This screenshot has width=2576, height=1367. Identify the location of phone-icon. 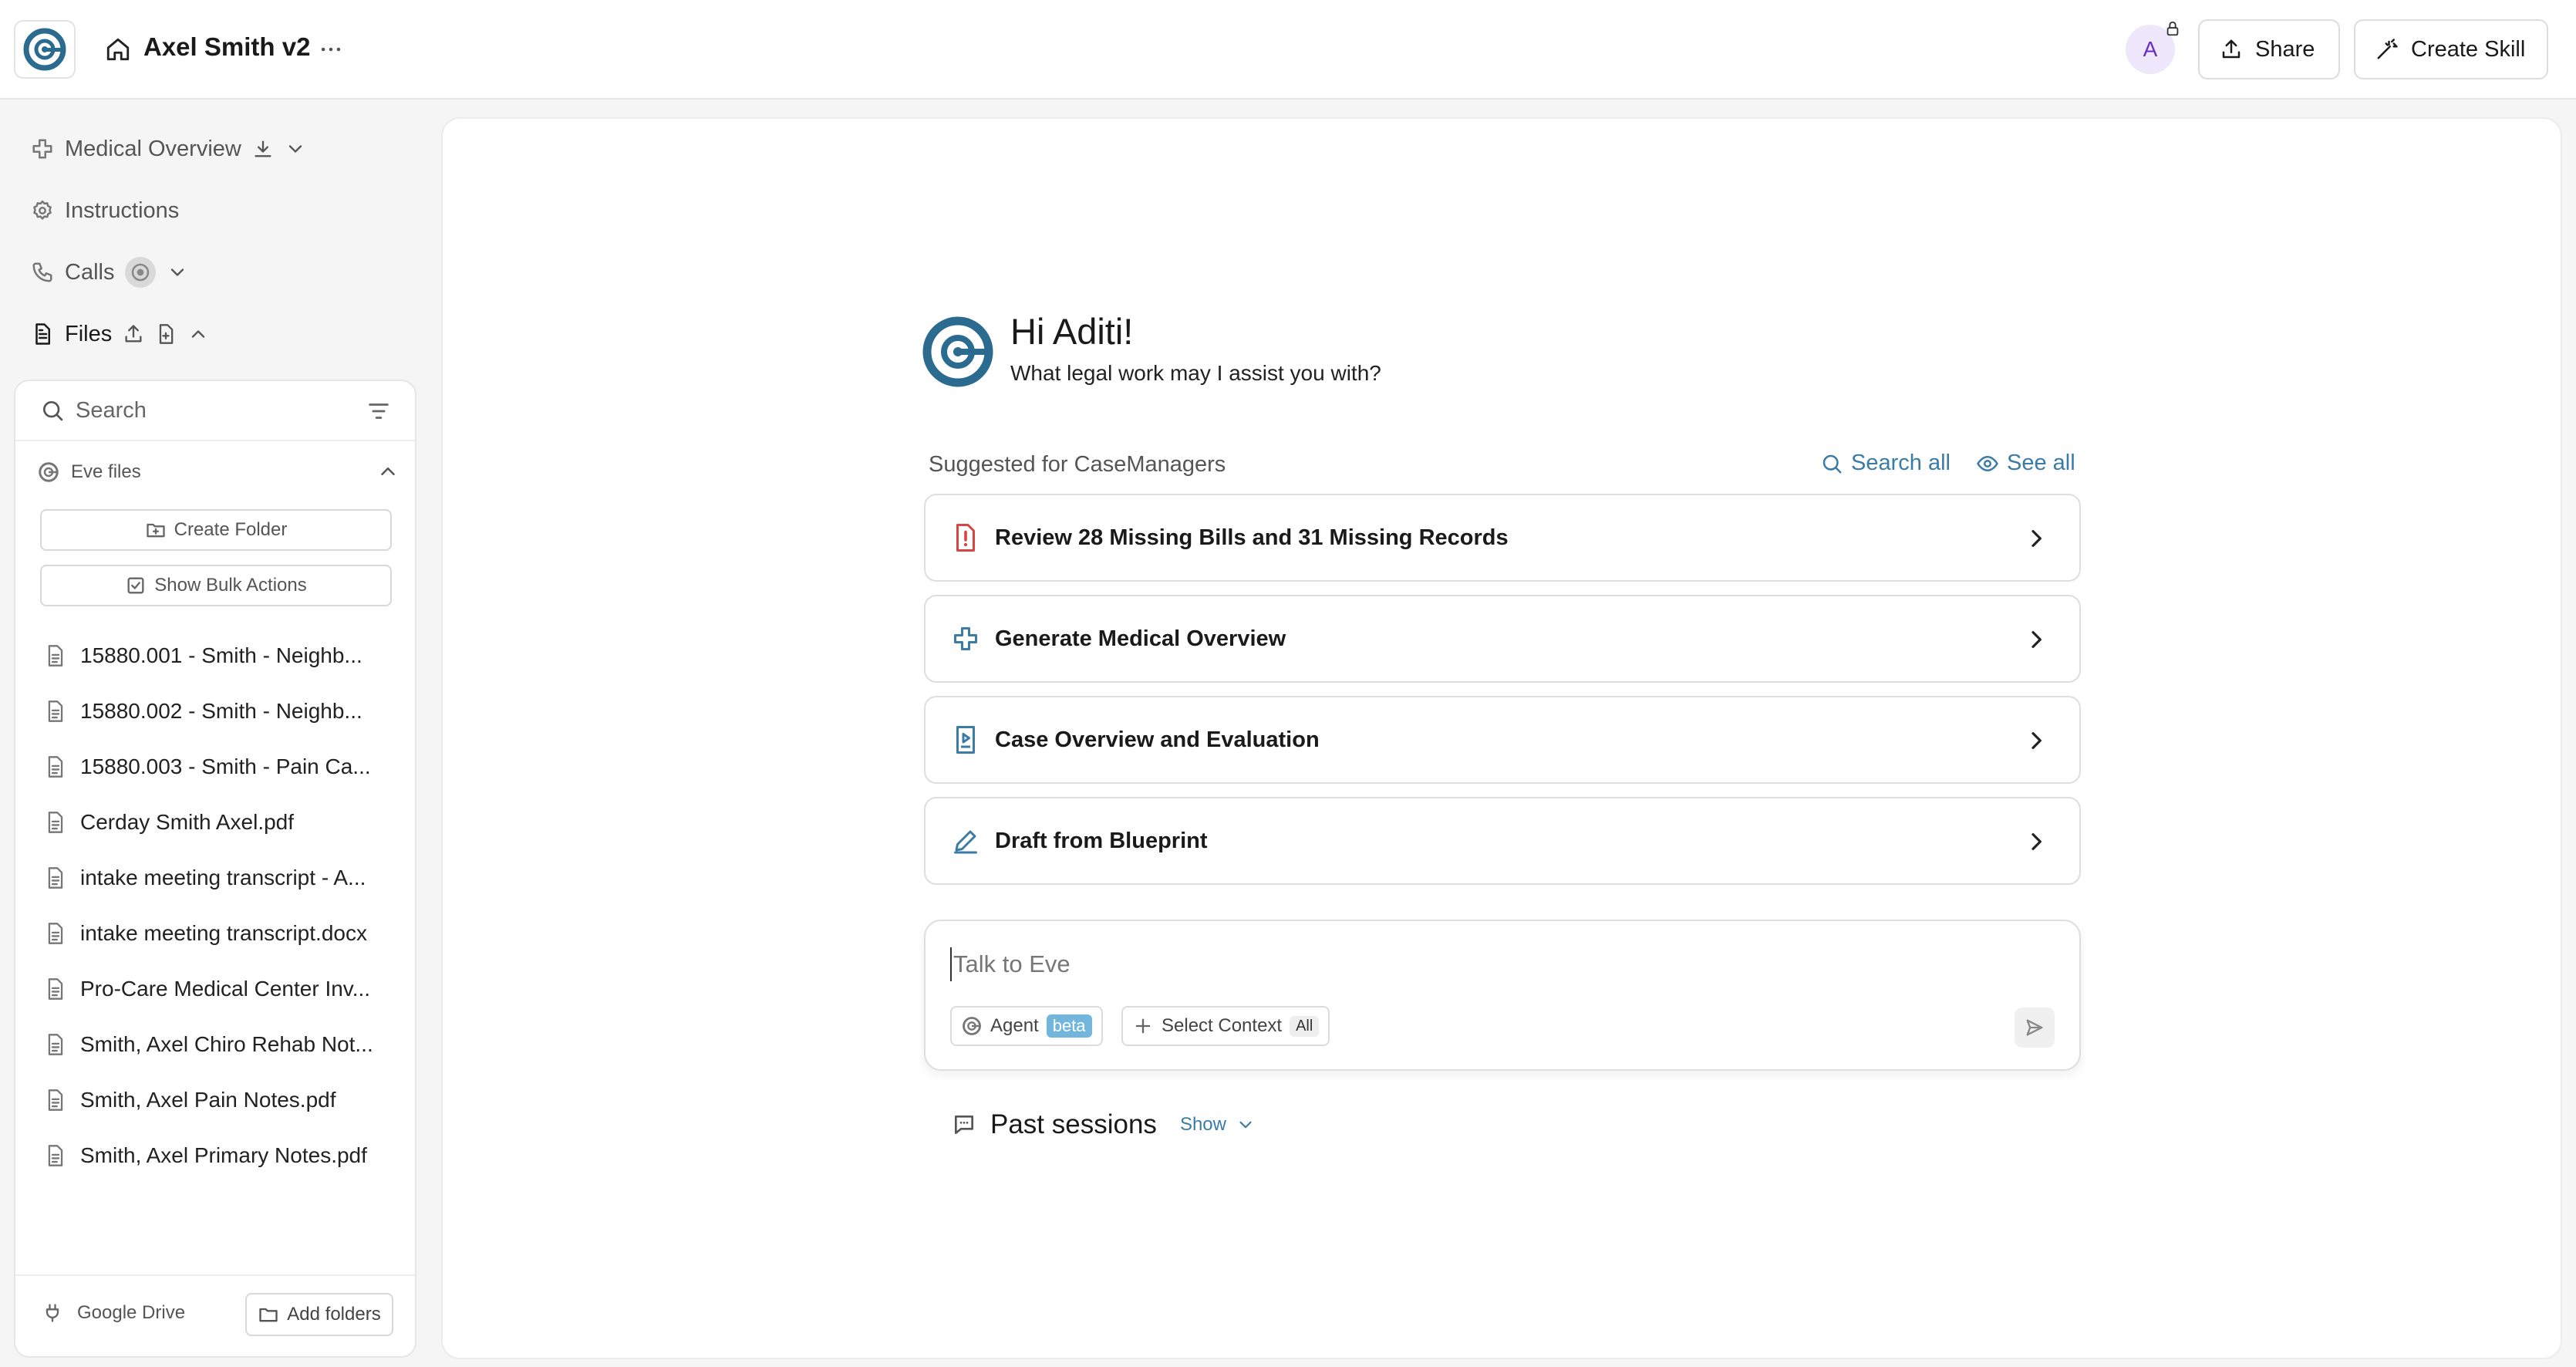
(42, 272).